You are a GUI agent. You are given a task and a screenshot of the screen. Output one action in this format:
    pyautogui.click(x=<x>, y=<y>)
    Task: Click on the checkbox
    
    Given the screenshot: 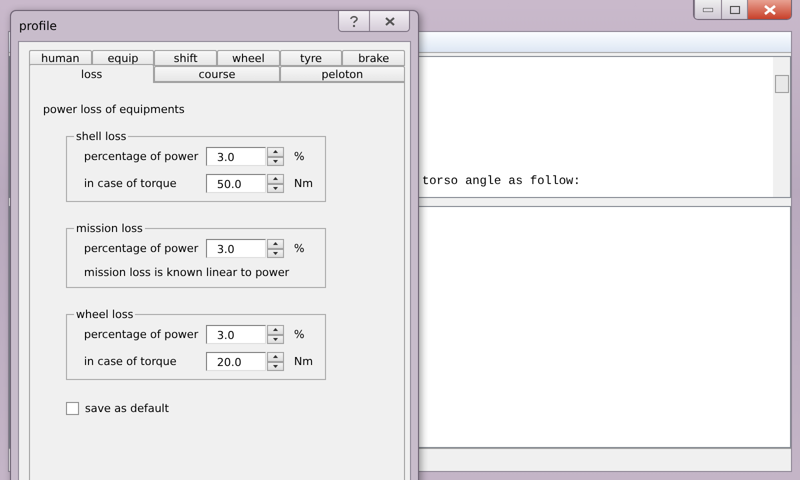 What is the action you would take?
    pyautogui.click(x=72, y=408)
    